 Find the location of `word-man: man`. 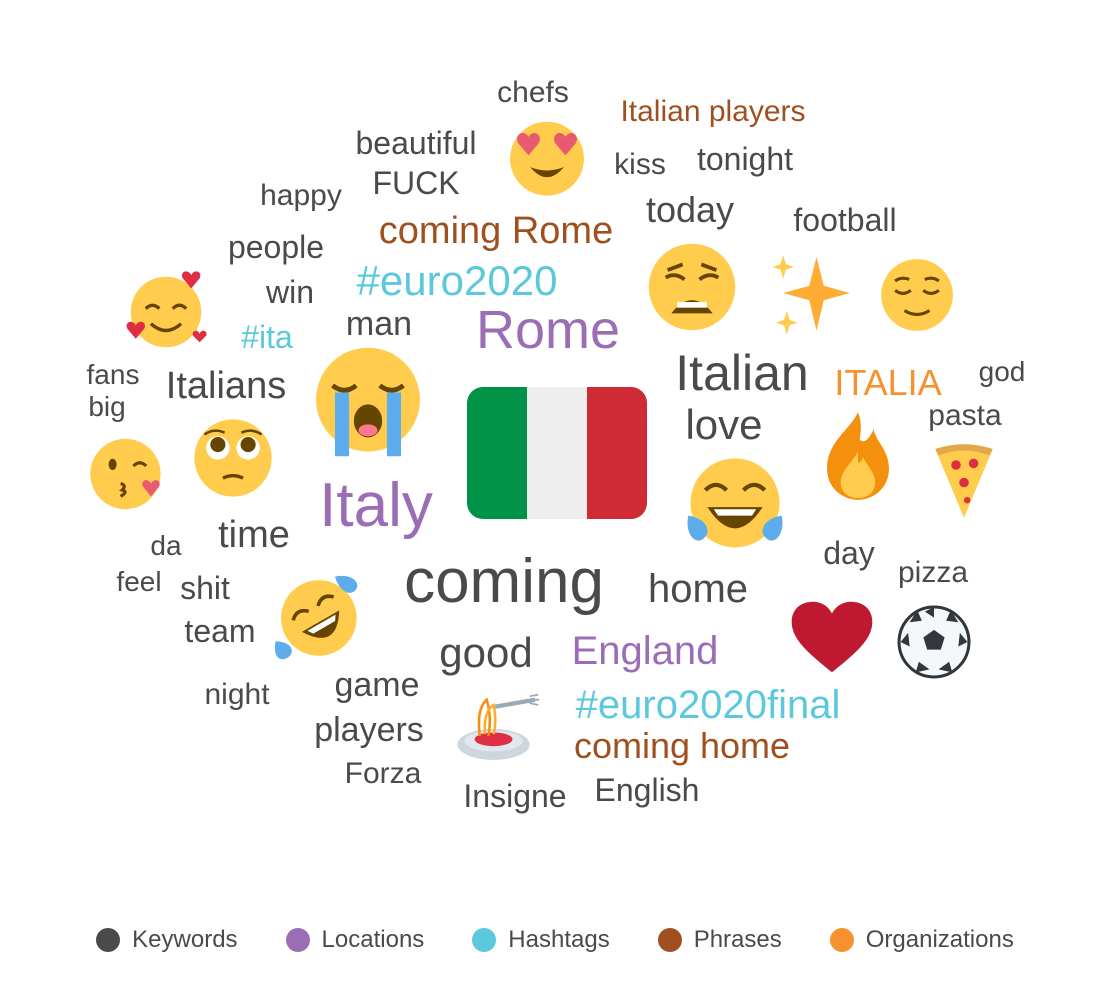

word-man: man is located at coordinates (379, 324).